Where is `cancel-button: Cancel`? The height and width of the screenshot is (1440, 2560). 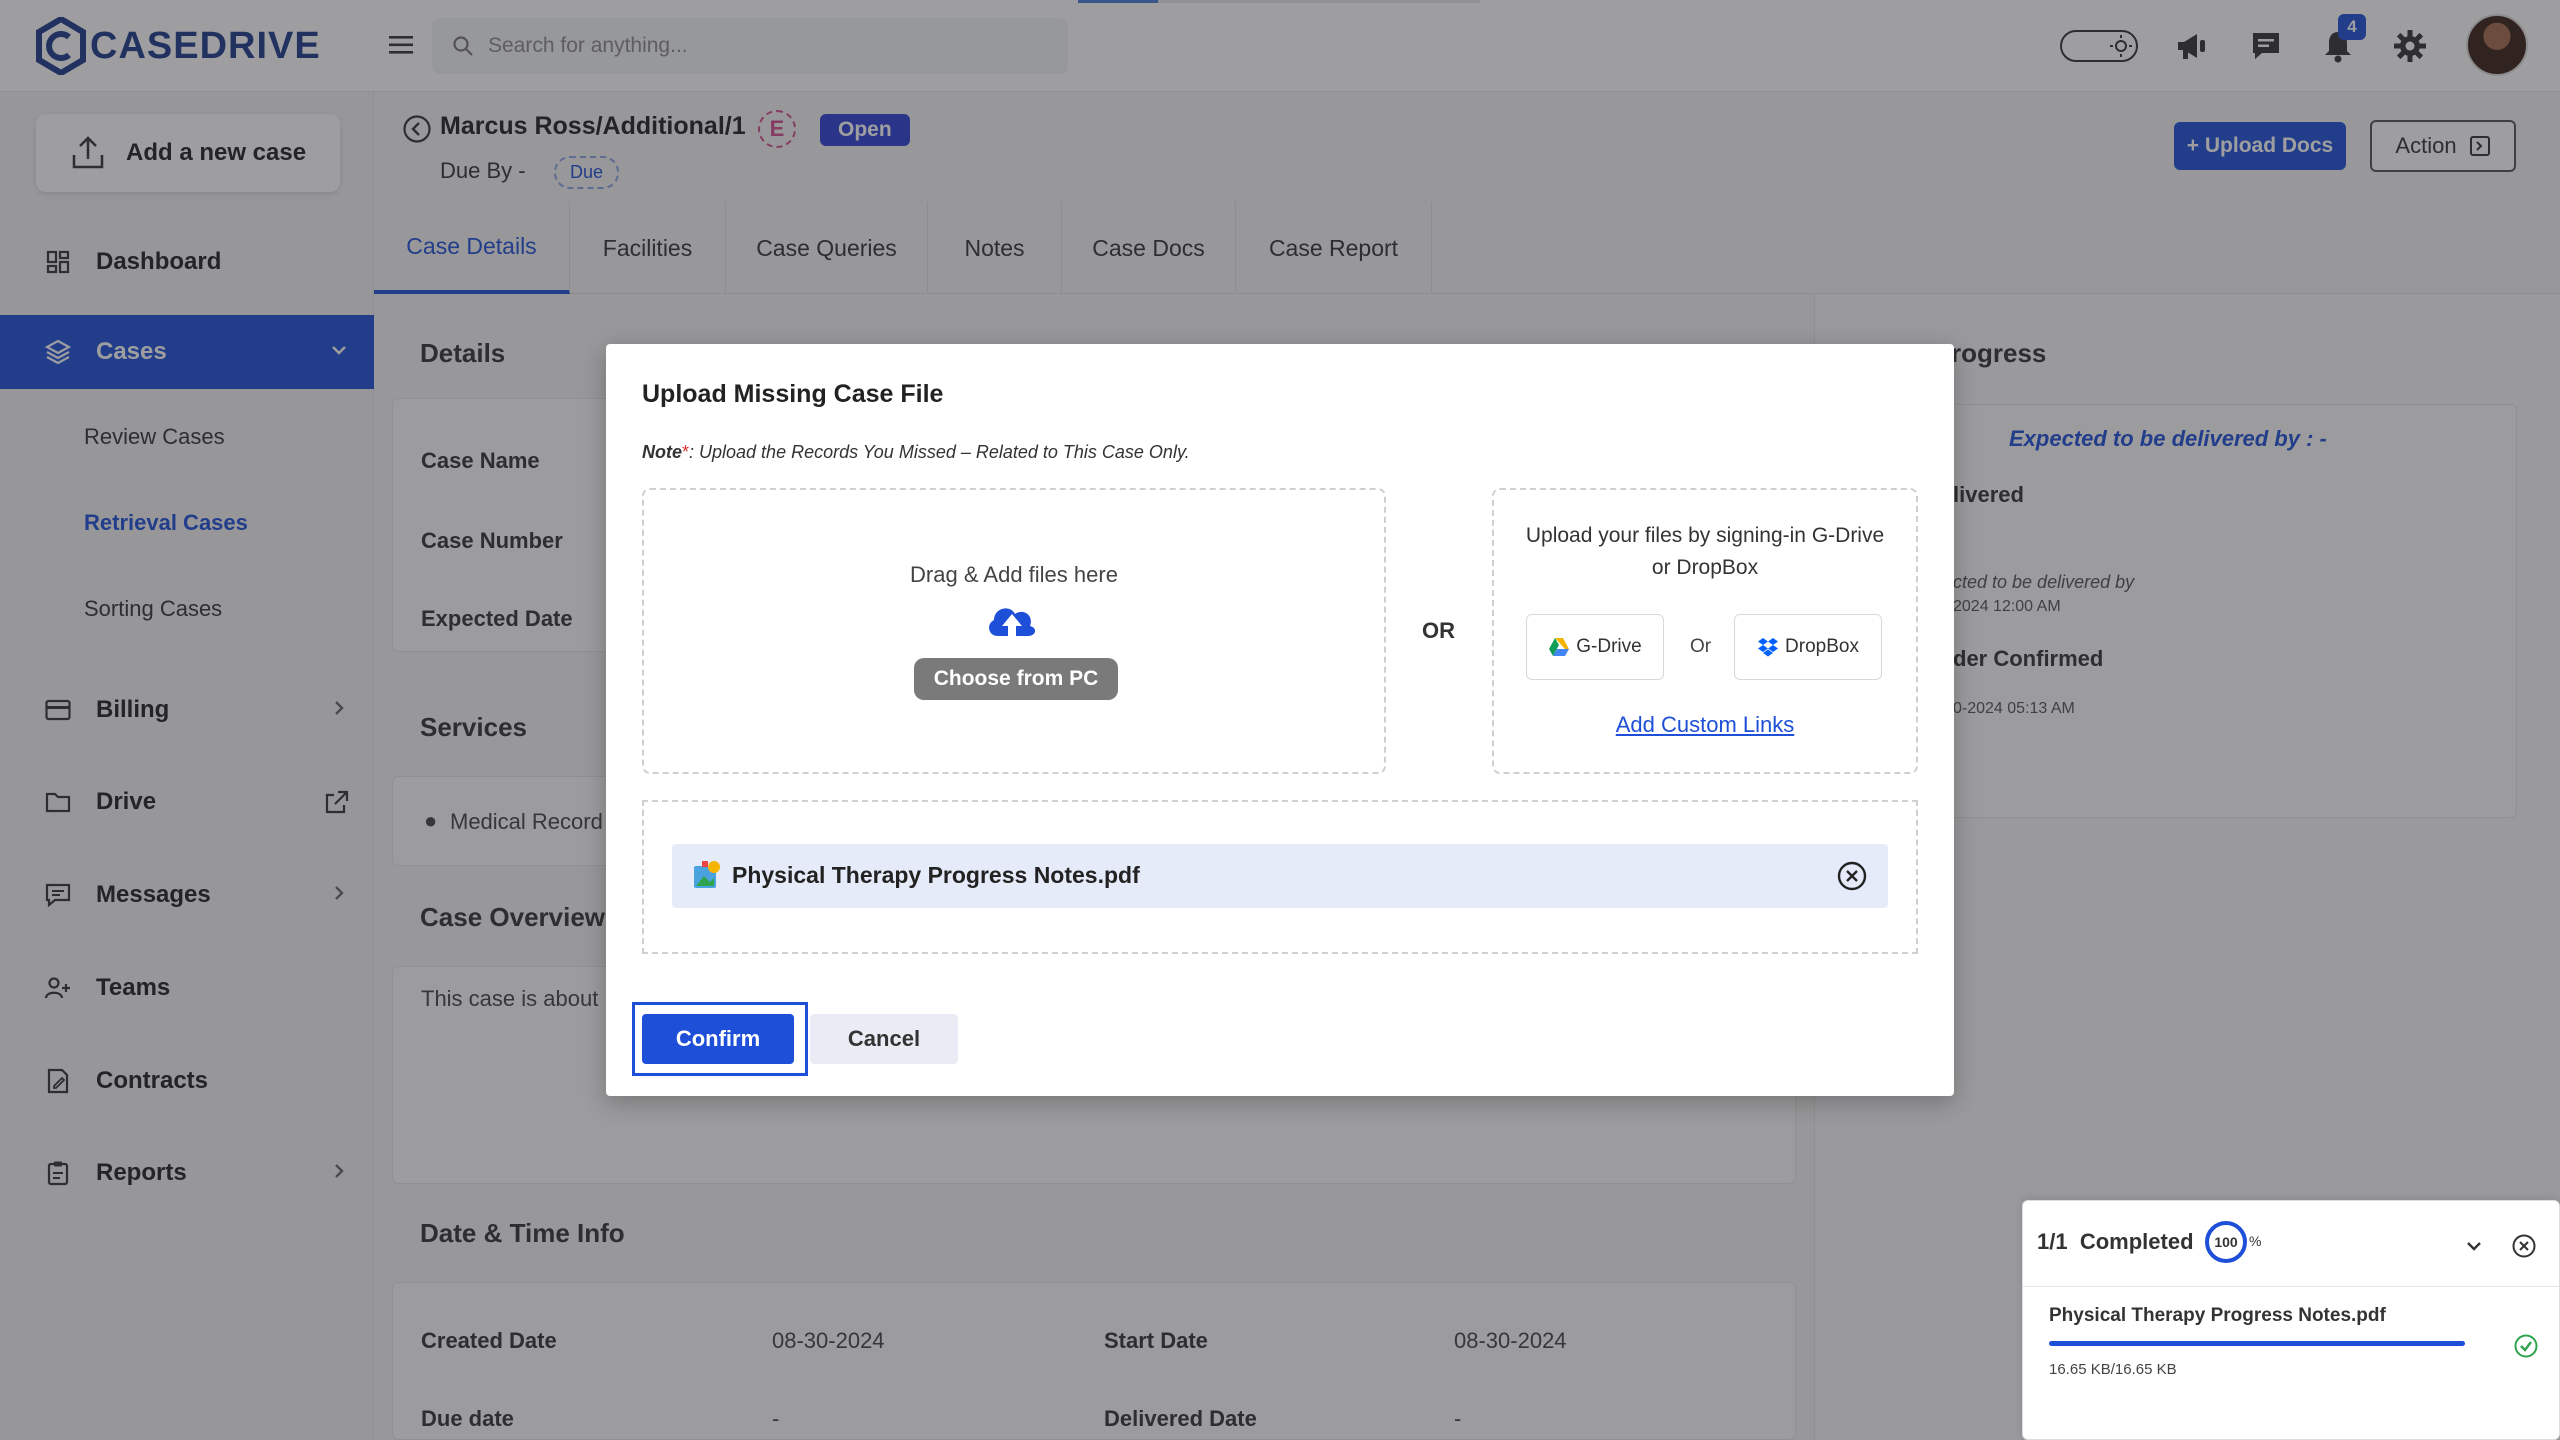 cancel-button: Cancel is located at coordinates (884, 1039).